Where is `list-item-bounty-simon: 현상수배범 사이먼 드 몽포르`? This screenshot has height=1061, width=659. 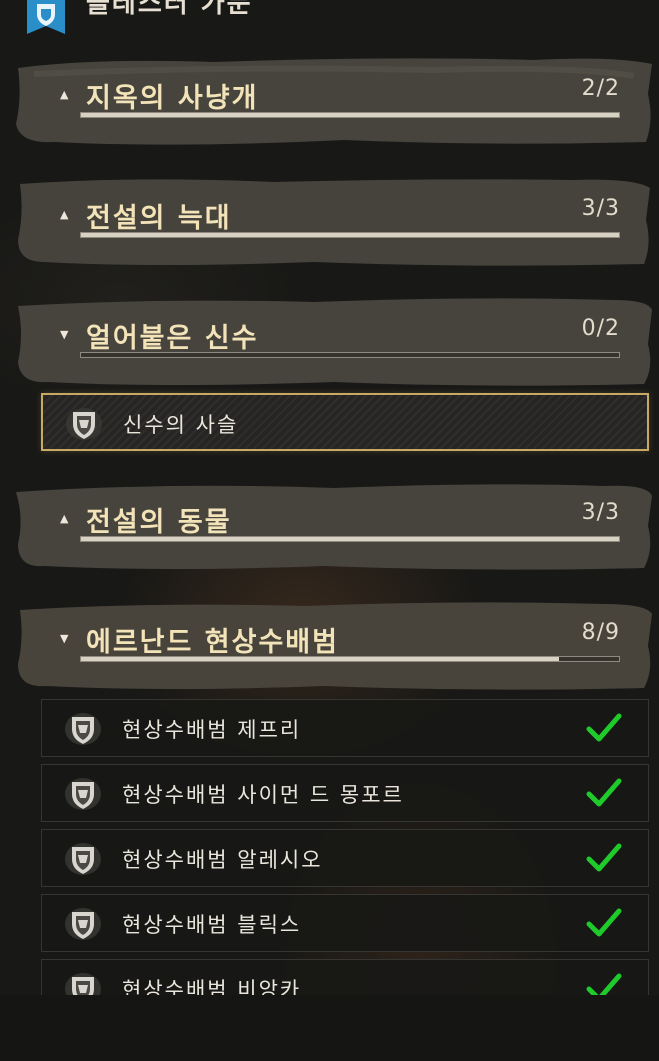
list-item-bounty-simon: 현상수배범 사이먼 드 몽포르 is located at coordinates (345, 793).